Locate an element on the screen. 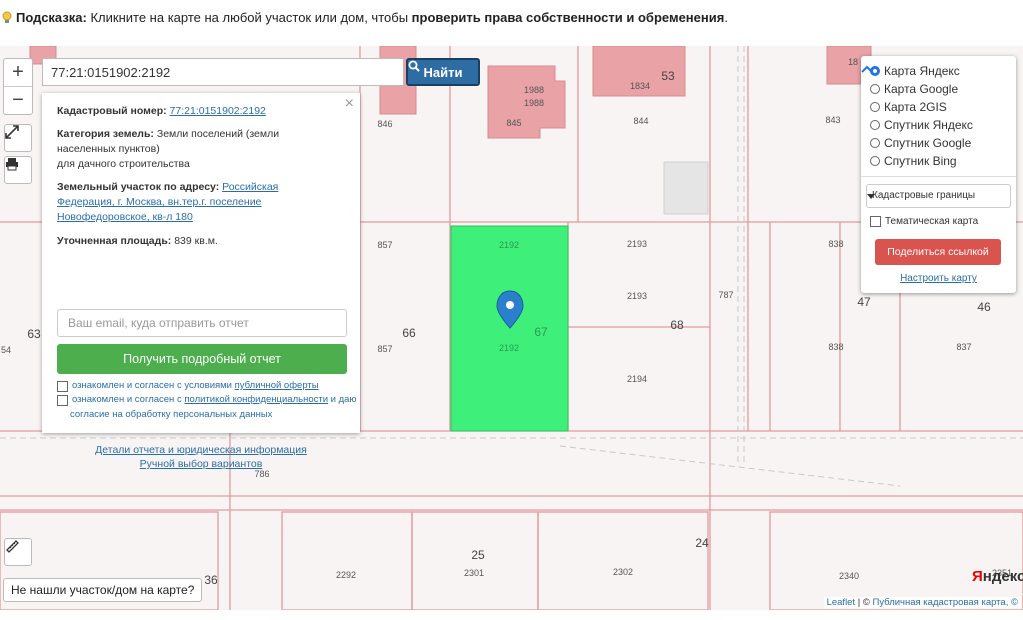  map-label: 36 is located at coordinates (211, 580).